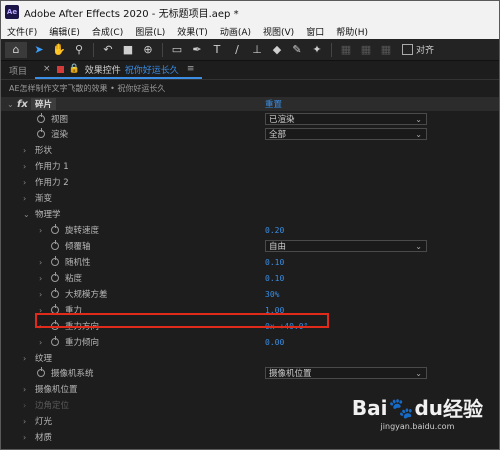 Image resolution: width=500 pixels, height=450 pixels. What do you see at coordinates (278, 31) in the screenshot?
I see `menu-view: 视图(V)` at bounding box center [278, 31].